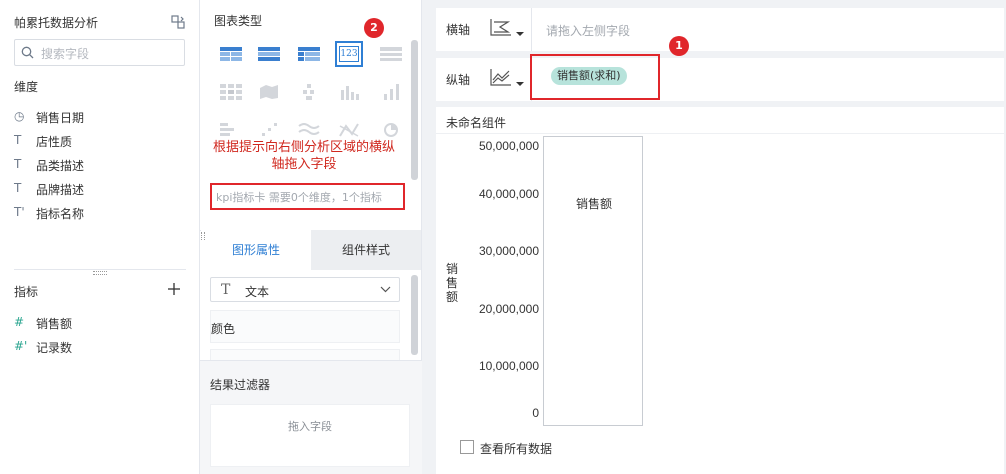 The image size is (1006, 474). What do you see at coordinates (458, 80) in the screenshot?
I see `y-axis-label: 纵轴` at bounding box center [458, 80].